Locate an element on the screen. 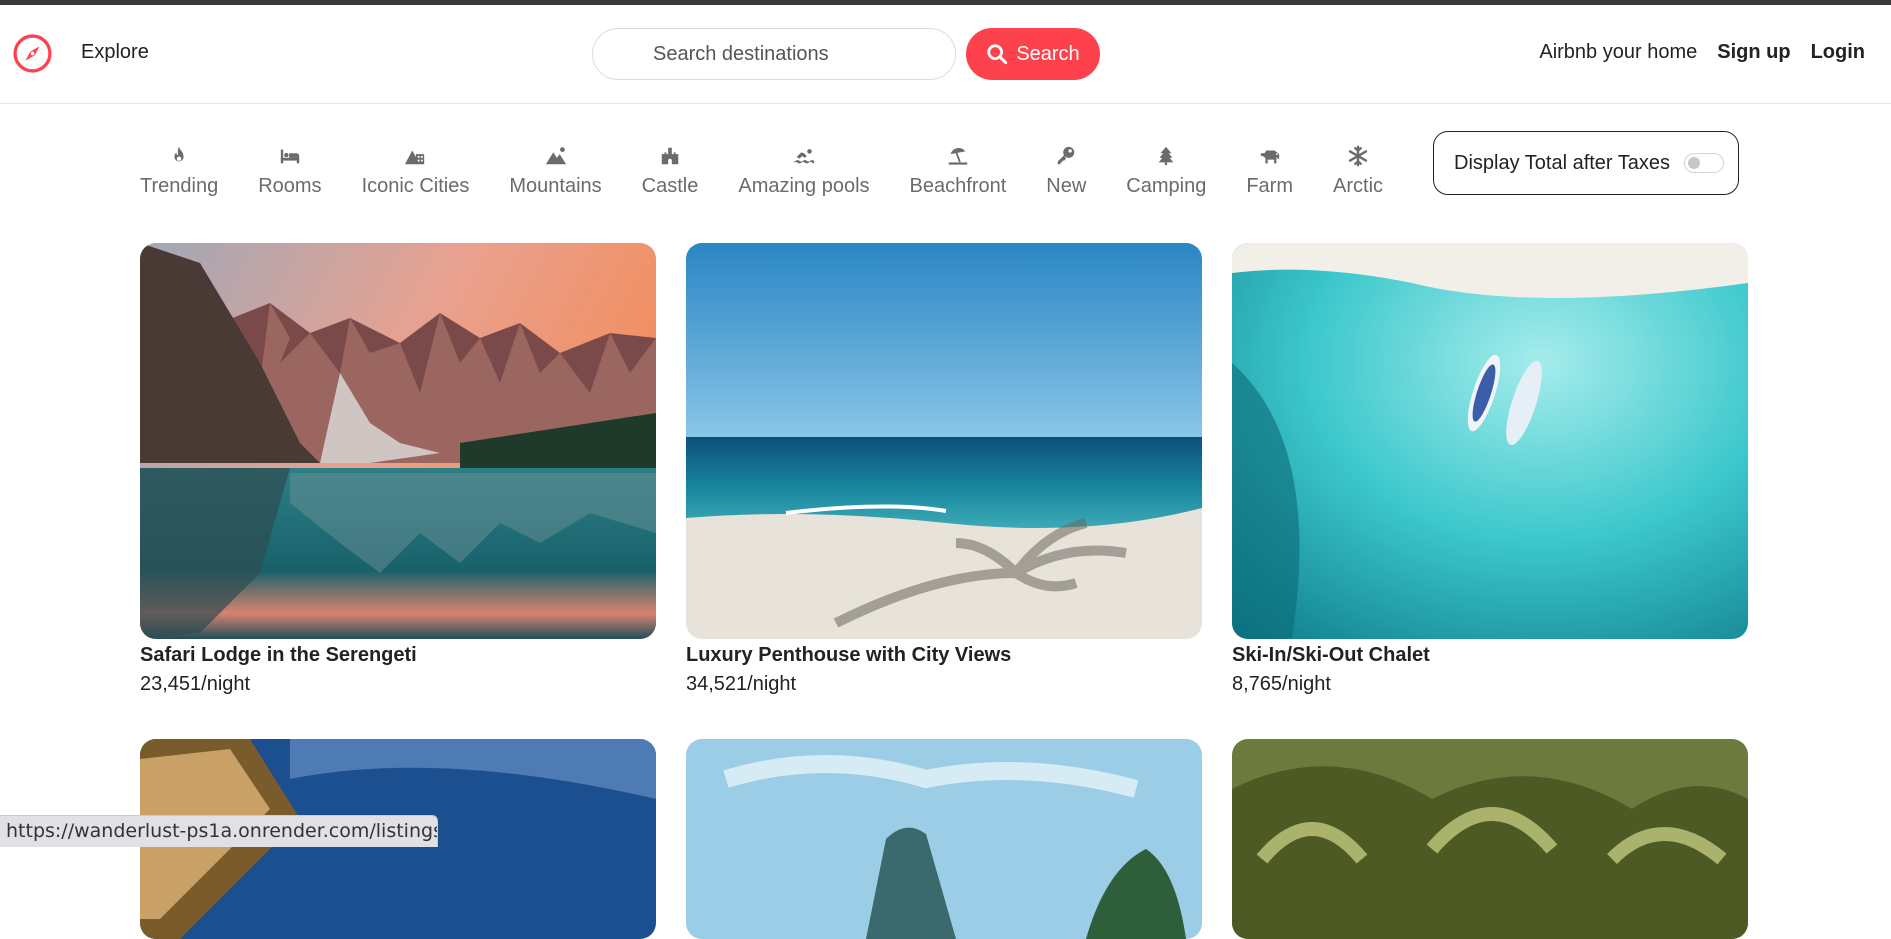  tax-toggle: Display Total after Taxes is located at coordinates (1586, 163).